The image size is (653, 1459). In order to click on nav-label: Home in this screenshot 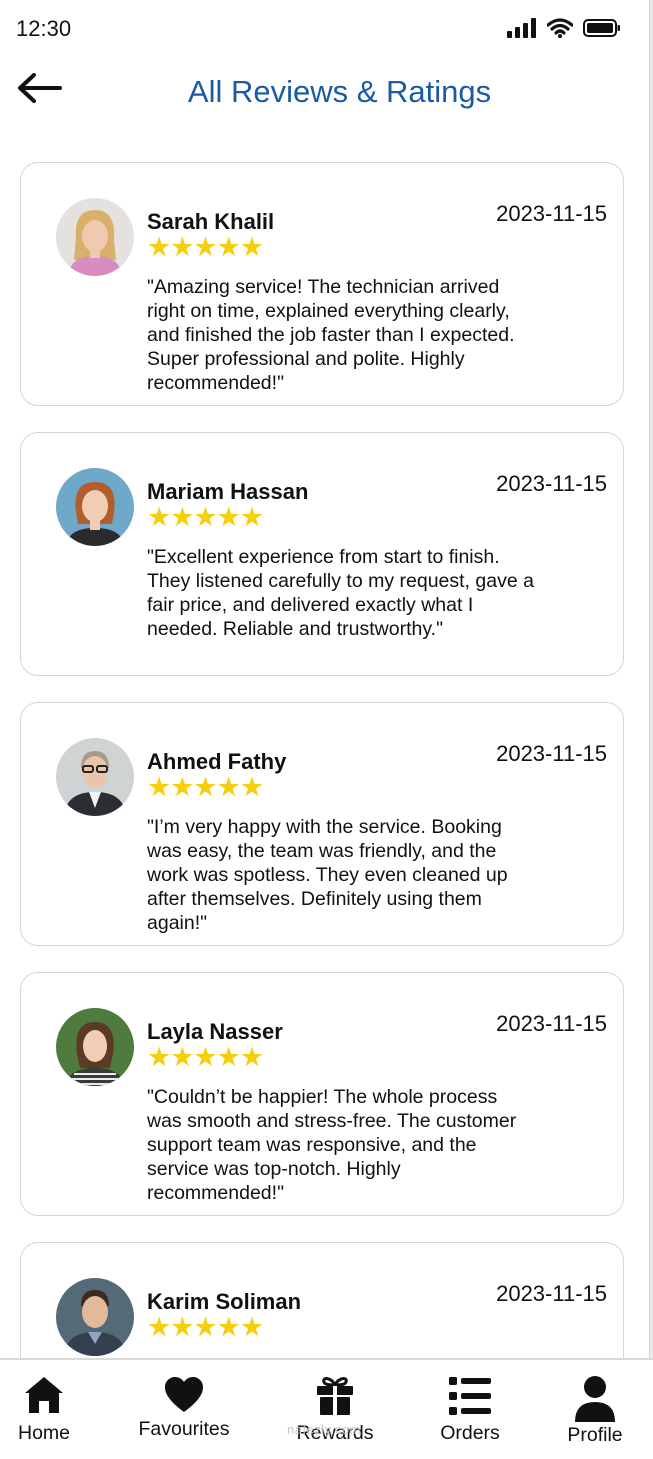, I will do `click(44, 1433)`.